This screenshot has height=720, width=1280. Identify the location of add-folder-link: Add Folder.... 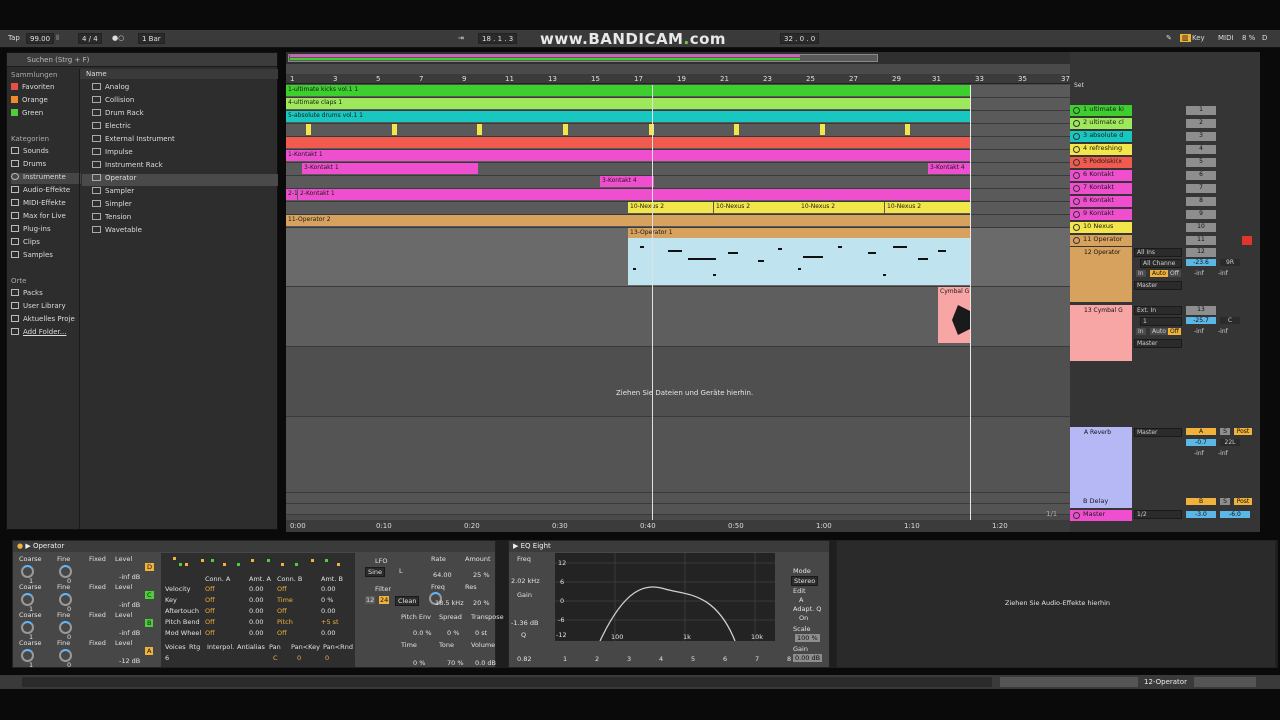
(46, 333).